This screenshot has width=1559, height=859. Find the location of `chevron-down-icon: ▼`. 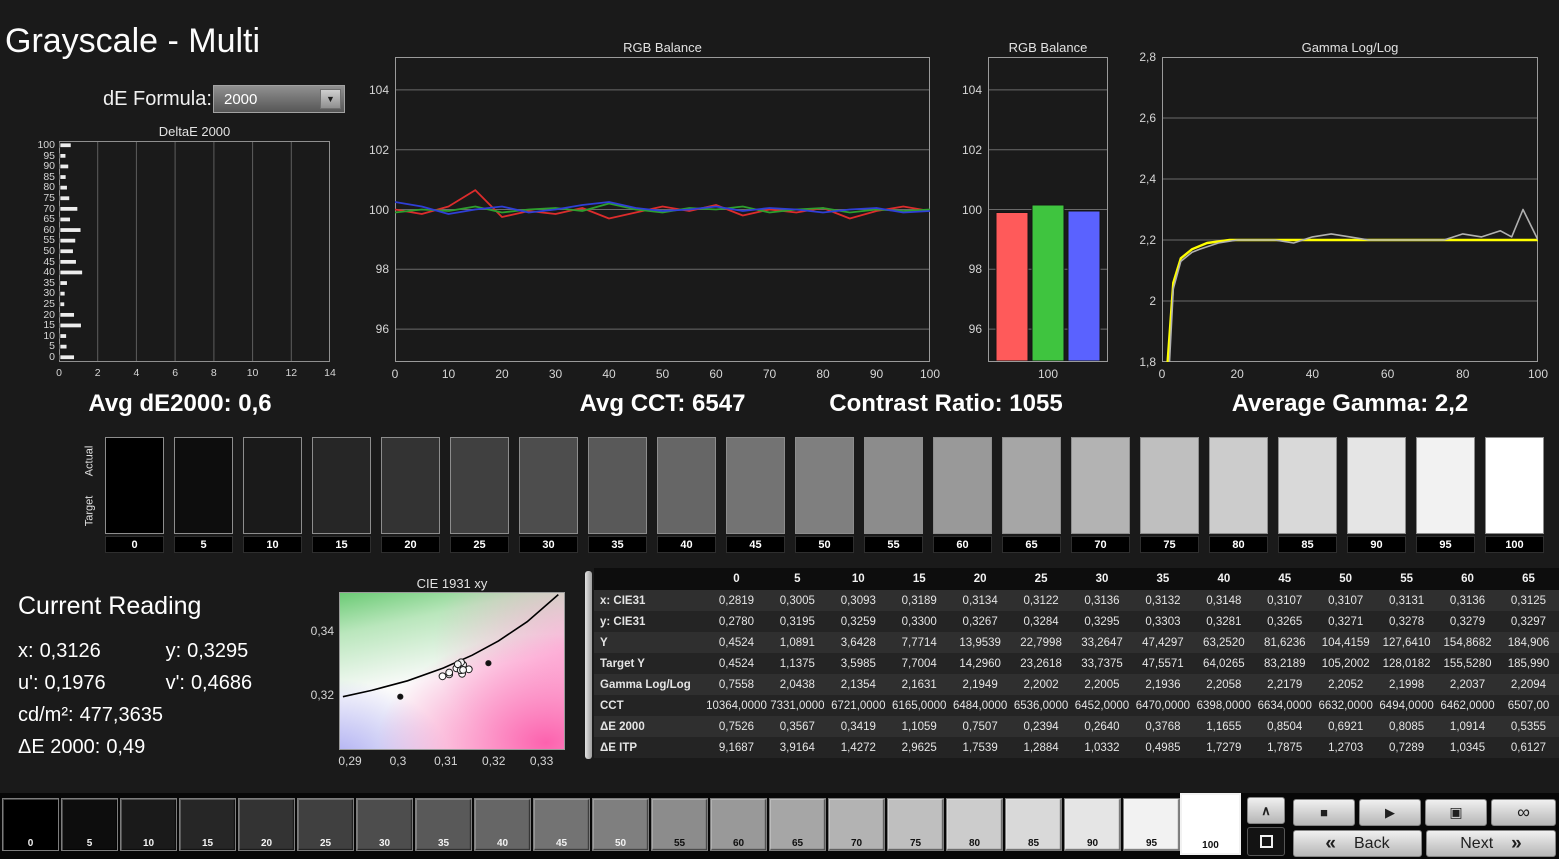

chevron-down-icon: ▼ is located at coordinates (330, 99).